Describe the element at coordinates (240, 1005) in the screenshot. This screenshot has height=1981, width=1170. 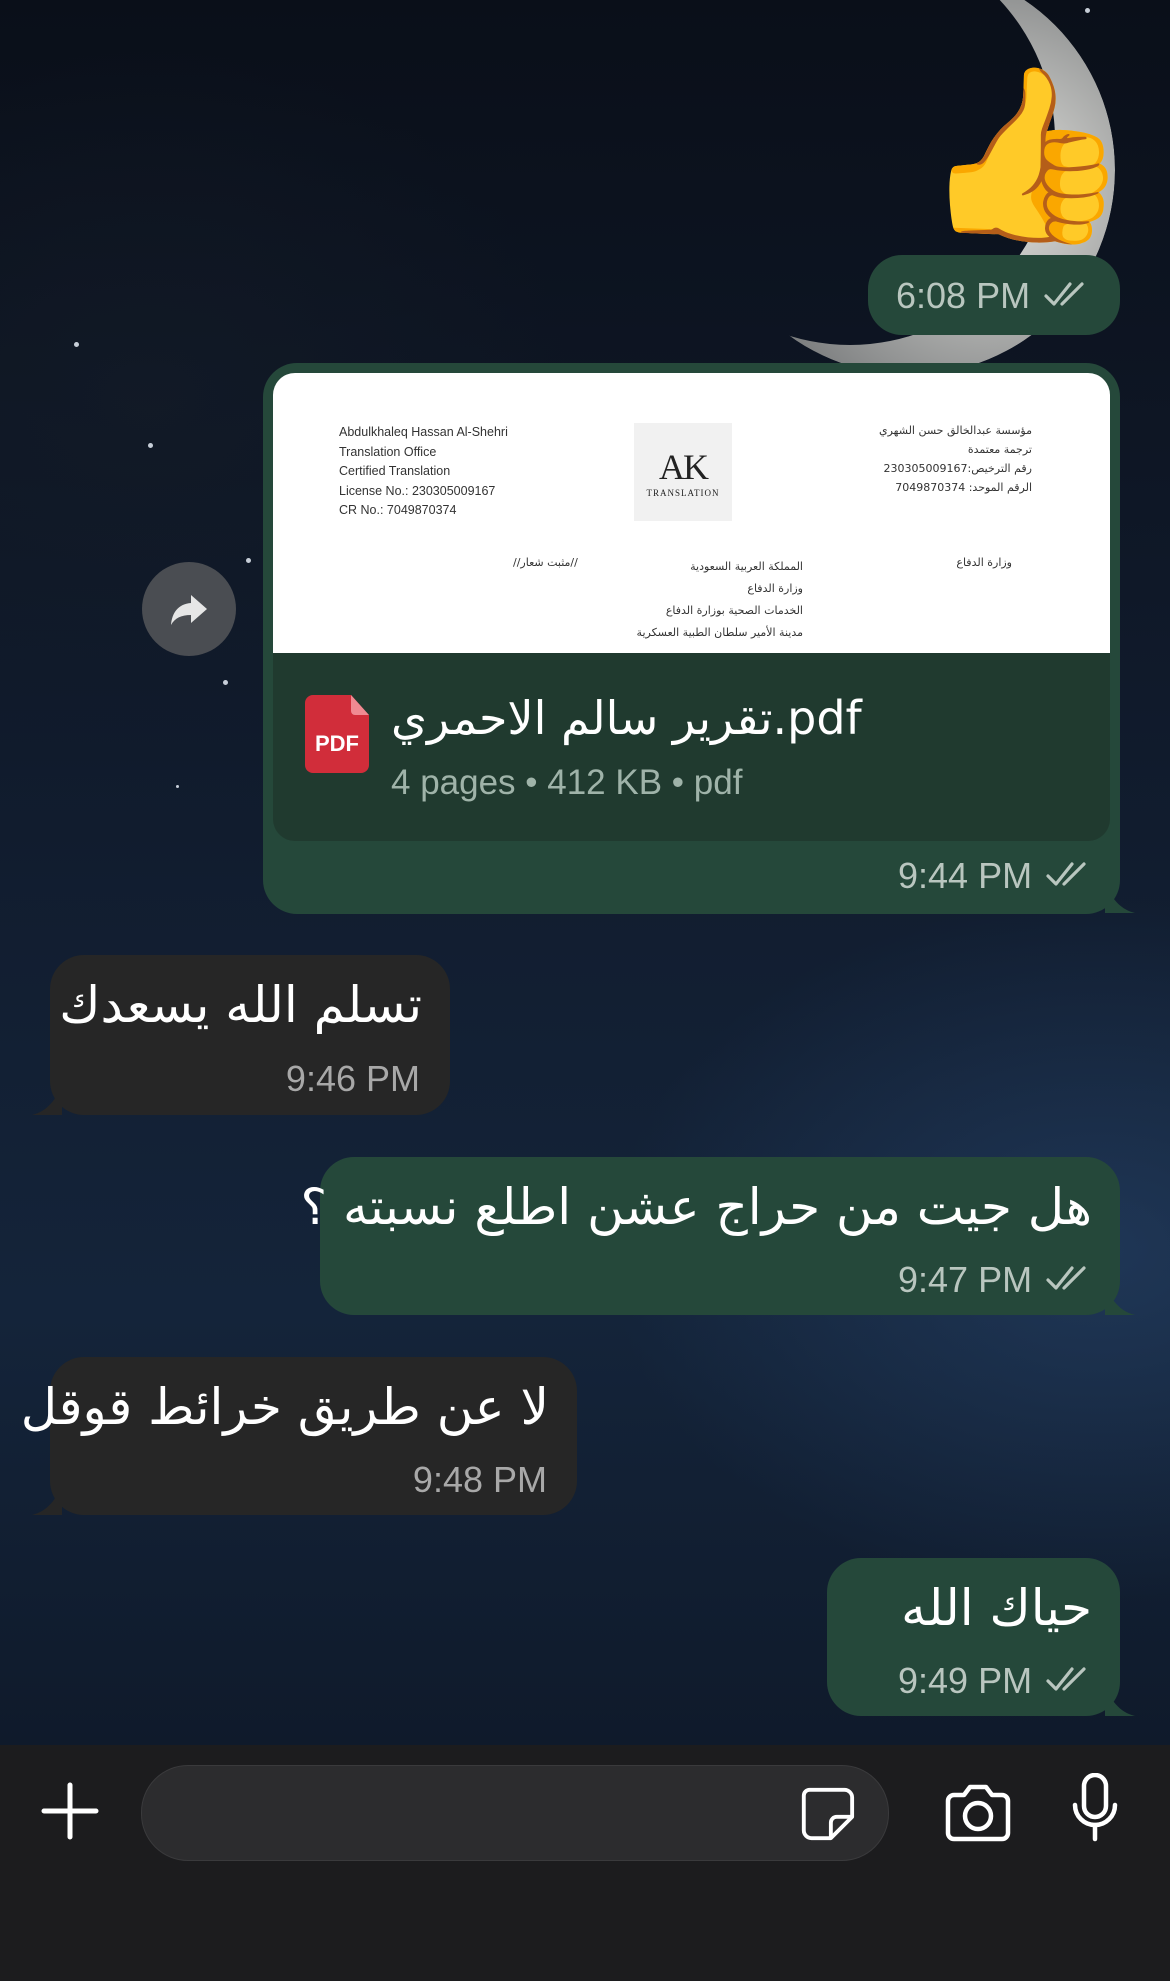
I see `message-text: تسلم الله يسعدك` at that location.